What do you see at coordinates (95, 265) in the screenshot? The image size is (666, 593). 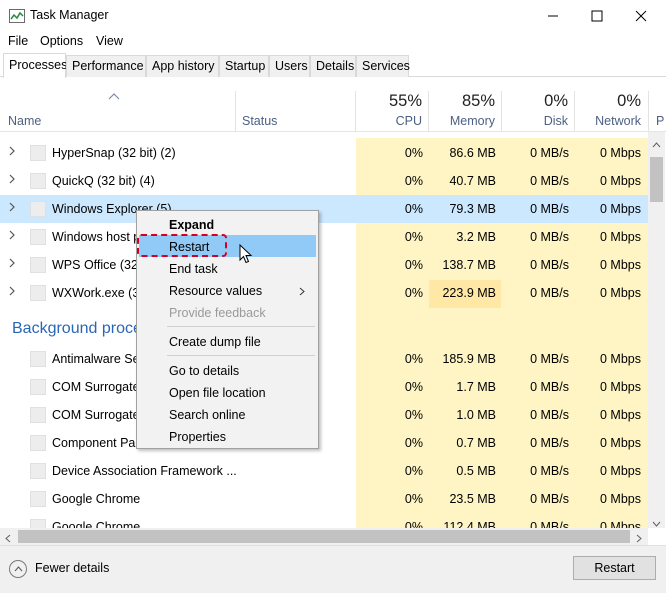 I see `process-name: WPS Office (32` at bounding box center [95, 265].